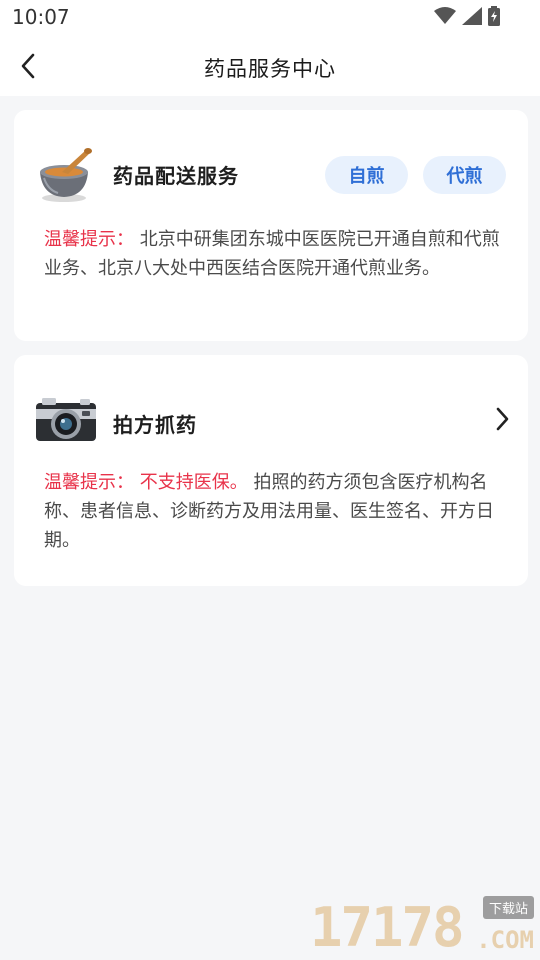 The width and height of the screenshot is (540, 960). Describe the element at coordinates (505, 940) in the screenshot. I see `watermark-domain: .COM` at that location.